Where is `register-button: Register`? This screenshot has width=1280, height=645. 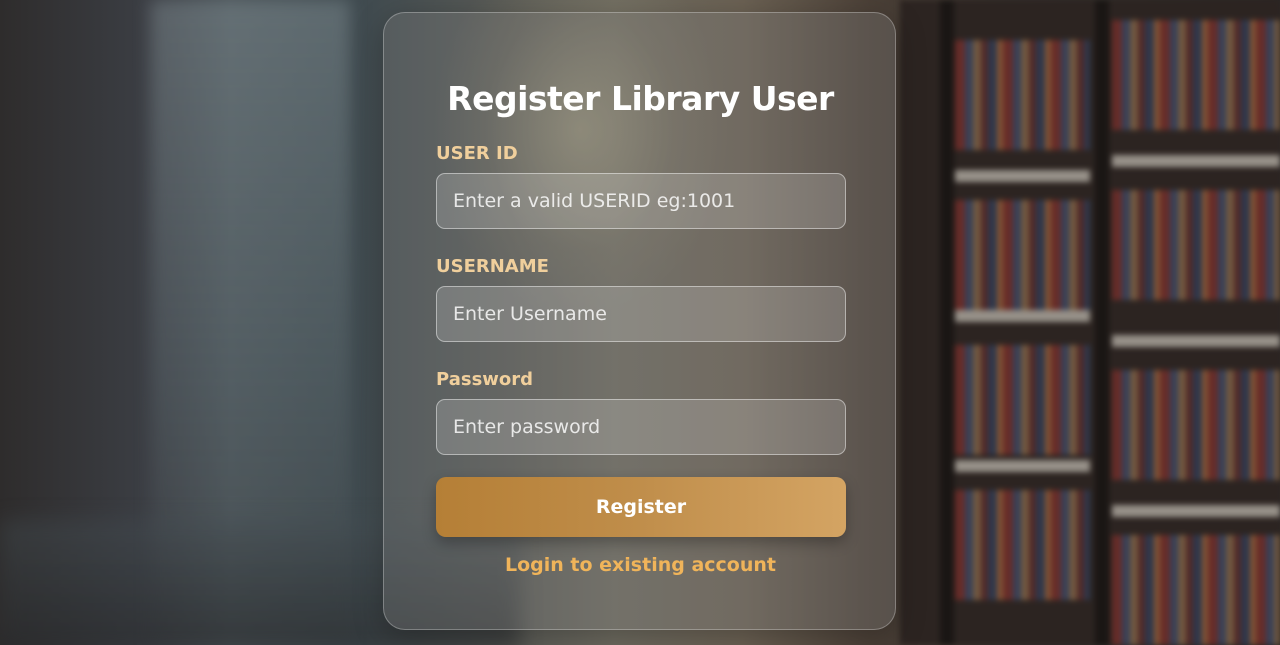
register-button: Register is located at coordinates (641, 507).